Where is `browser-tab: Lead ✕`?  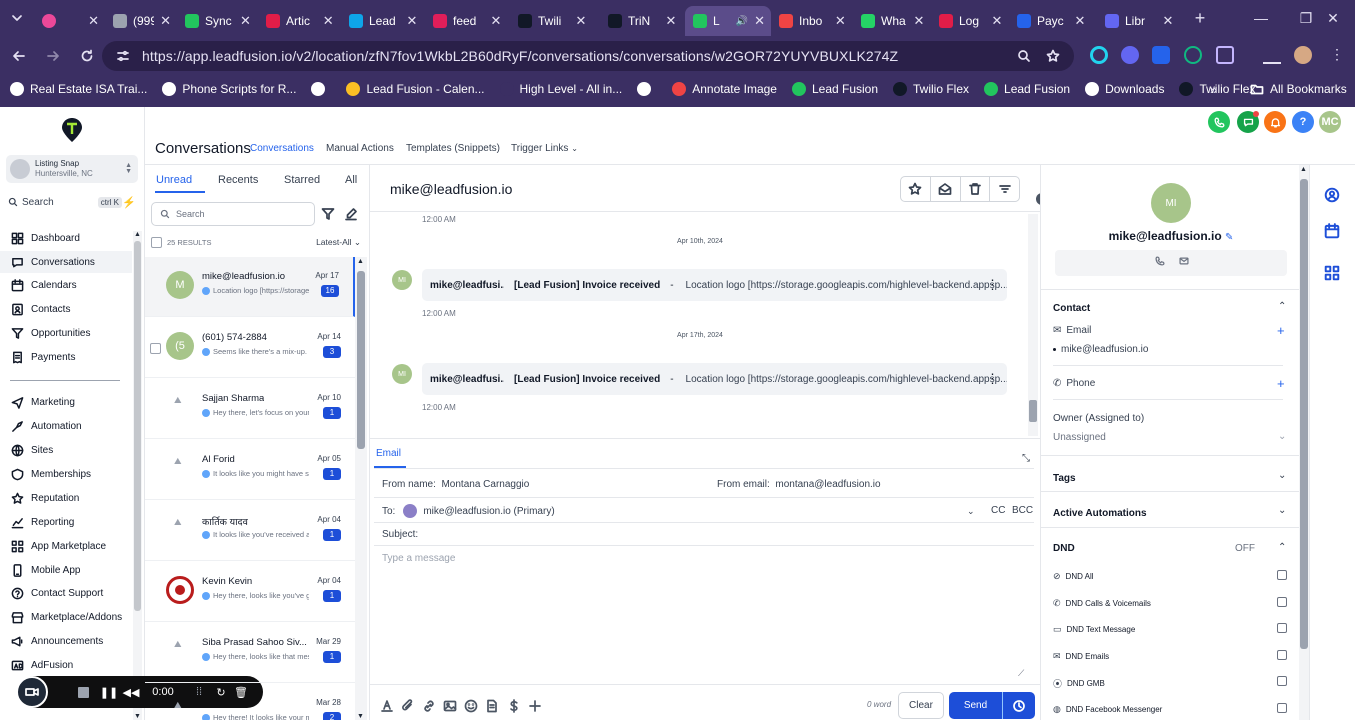 browser-tab: Lead ✕ is located at coordinates (383, 21).